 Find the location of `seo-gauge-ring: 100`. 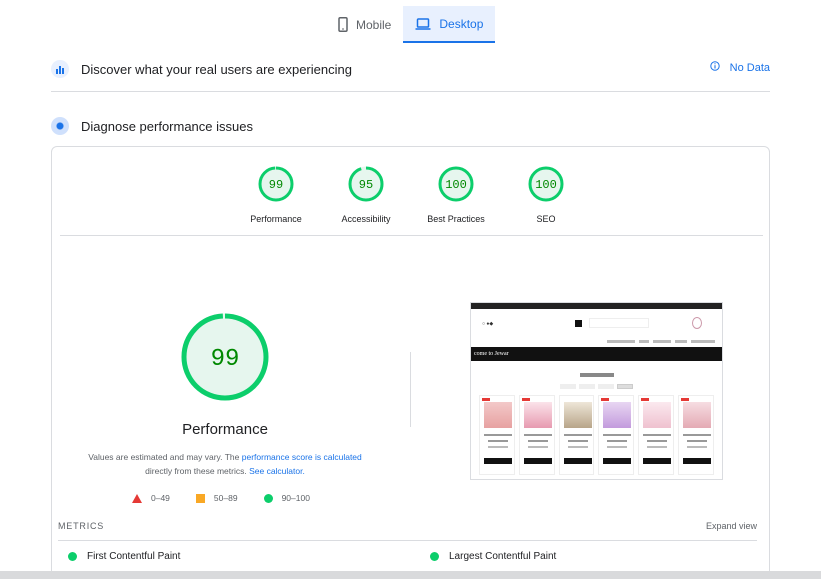

seo-gauge-ring: 100 is located at coordinates (546, 184).